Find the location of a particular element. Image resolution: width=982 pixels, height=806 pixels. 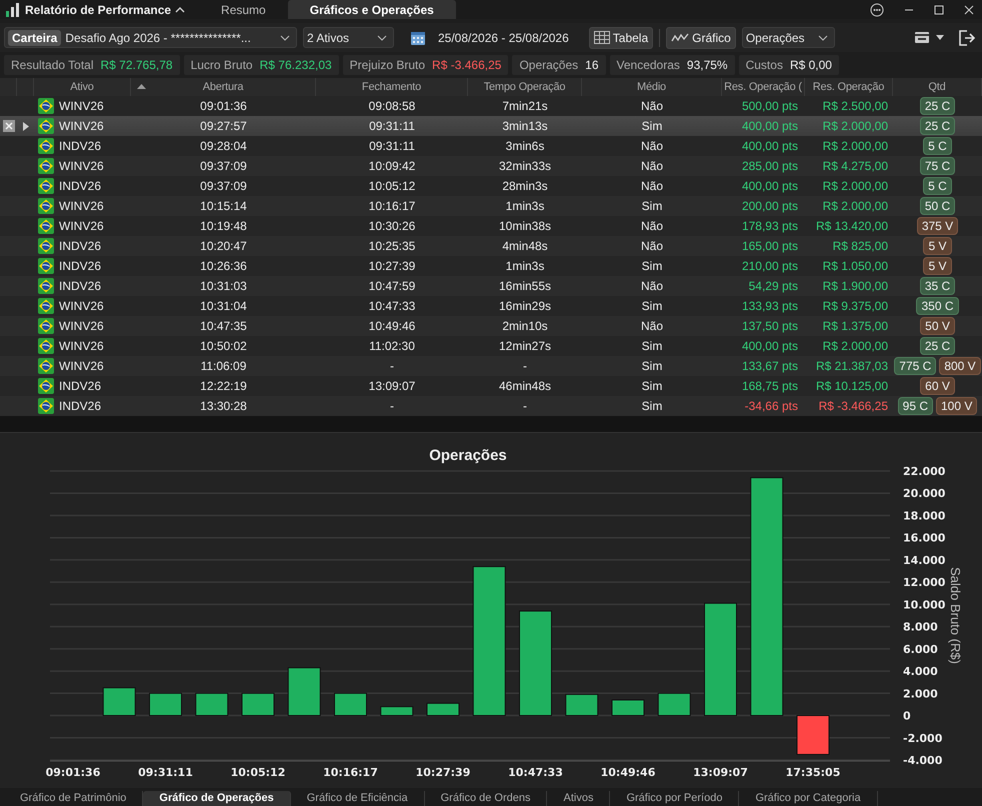

table-cell: 133,67 pts is located at coordinates (770, 366).